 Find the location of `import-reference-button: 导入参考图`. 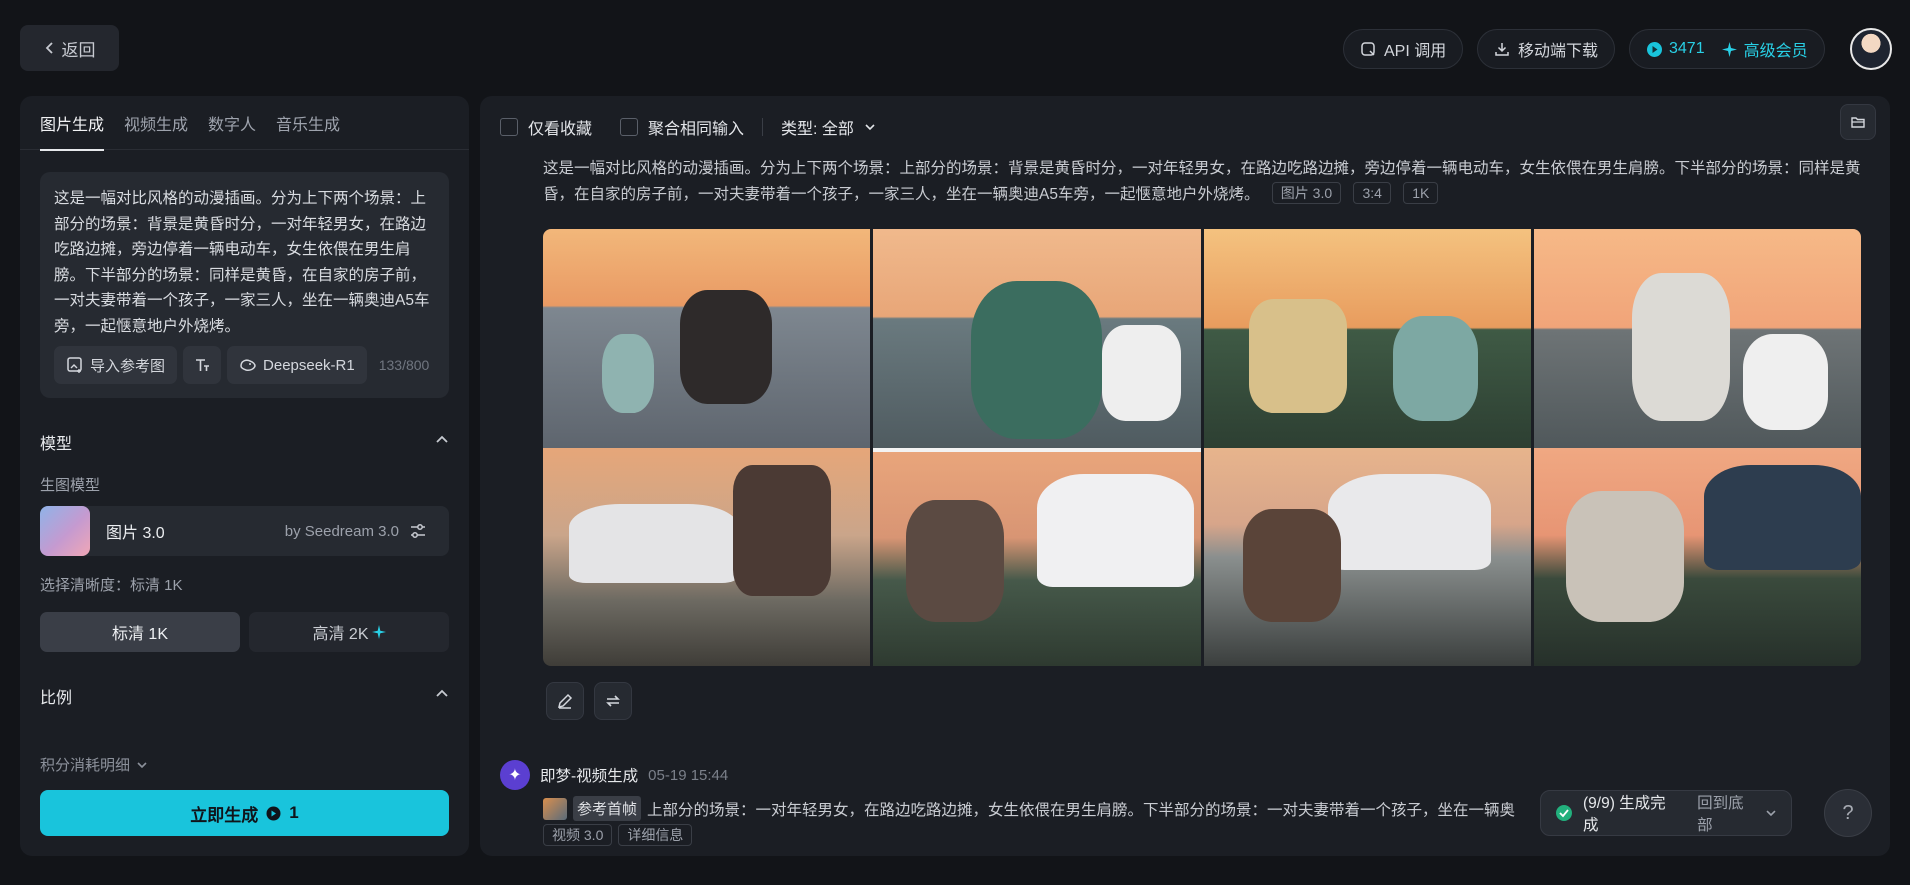

import-reference-button: 导入参考图 is located at coordinates (116, 365).